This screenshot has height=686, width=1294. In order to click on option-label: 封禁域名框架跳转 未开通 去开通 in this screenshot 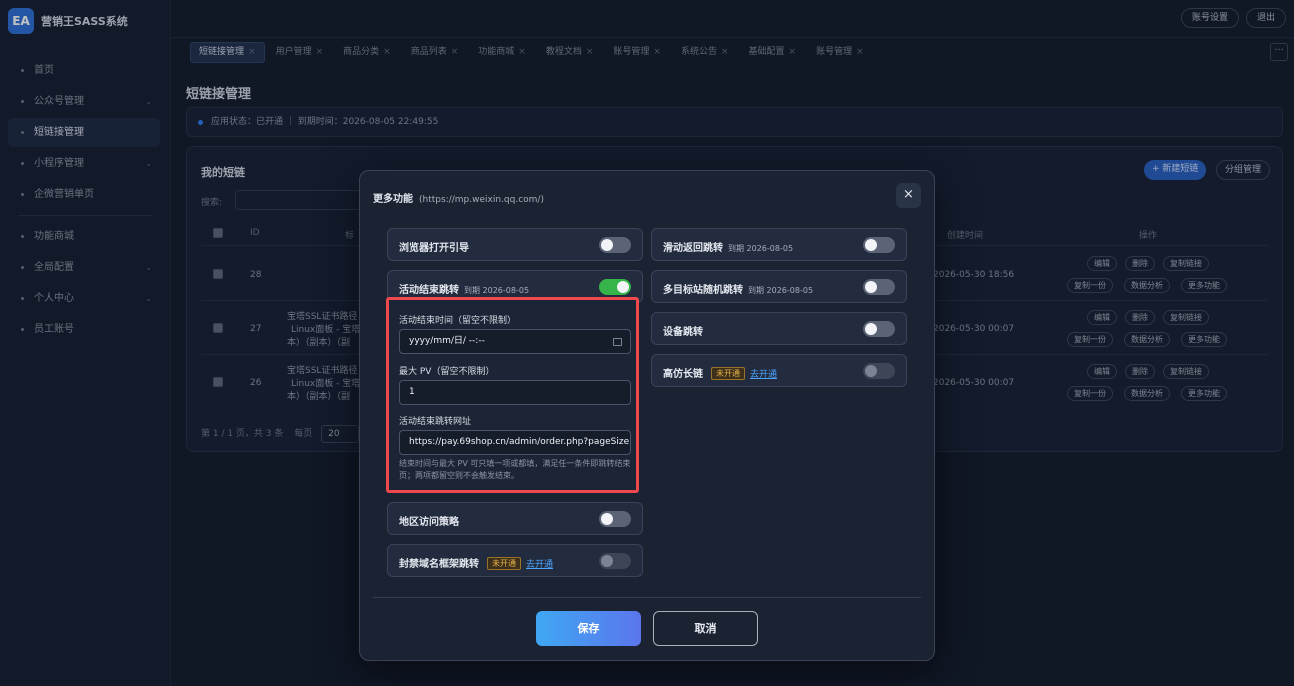, I will do `click(476, 562)`.